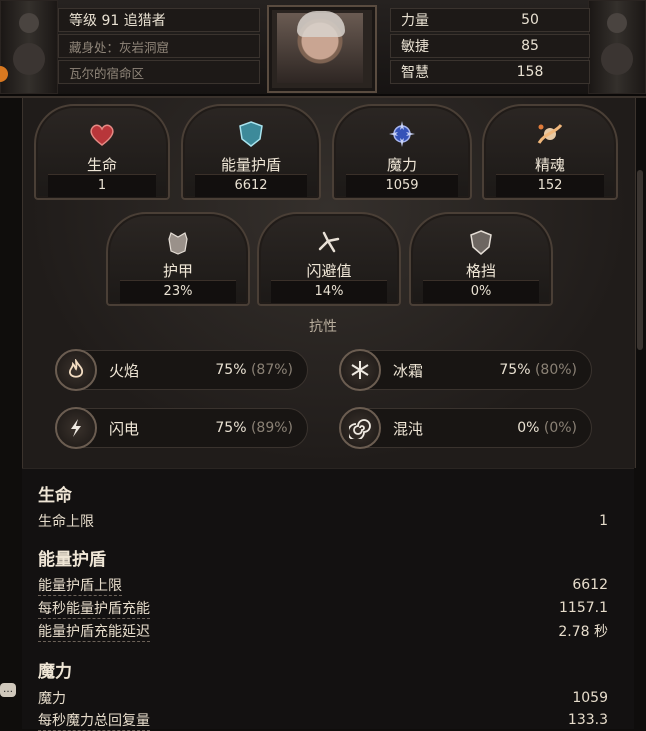 The width and height of the screenshot is (646, 731). Describe the element at coordinates (415, 21) in the screenshot. I see `attribute-label: 力量` at that location.